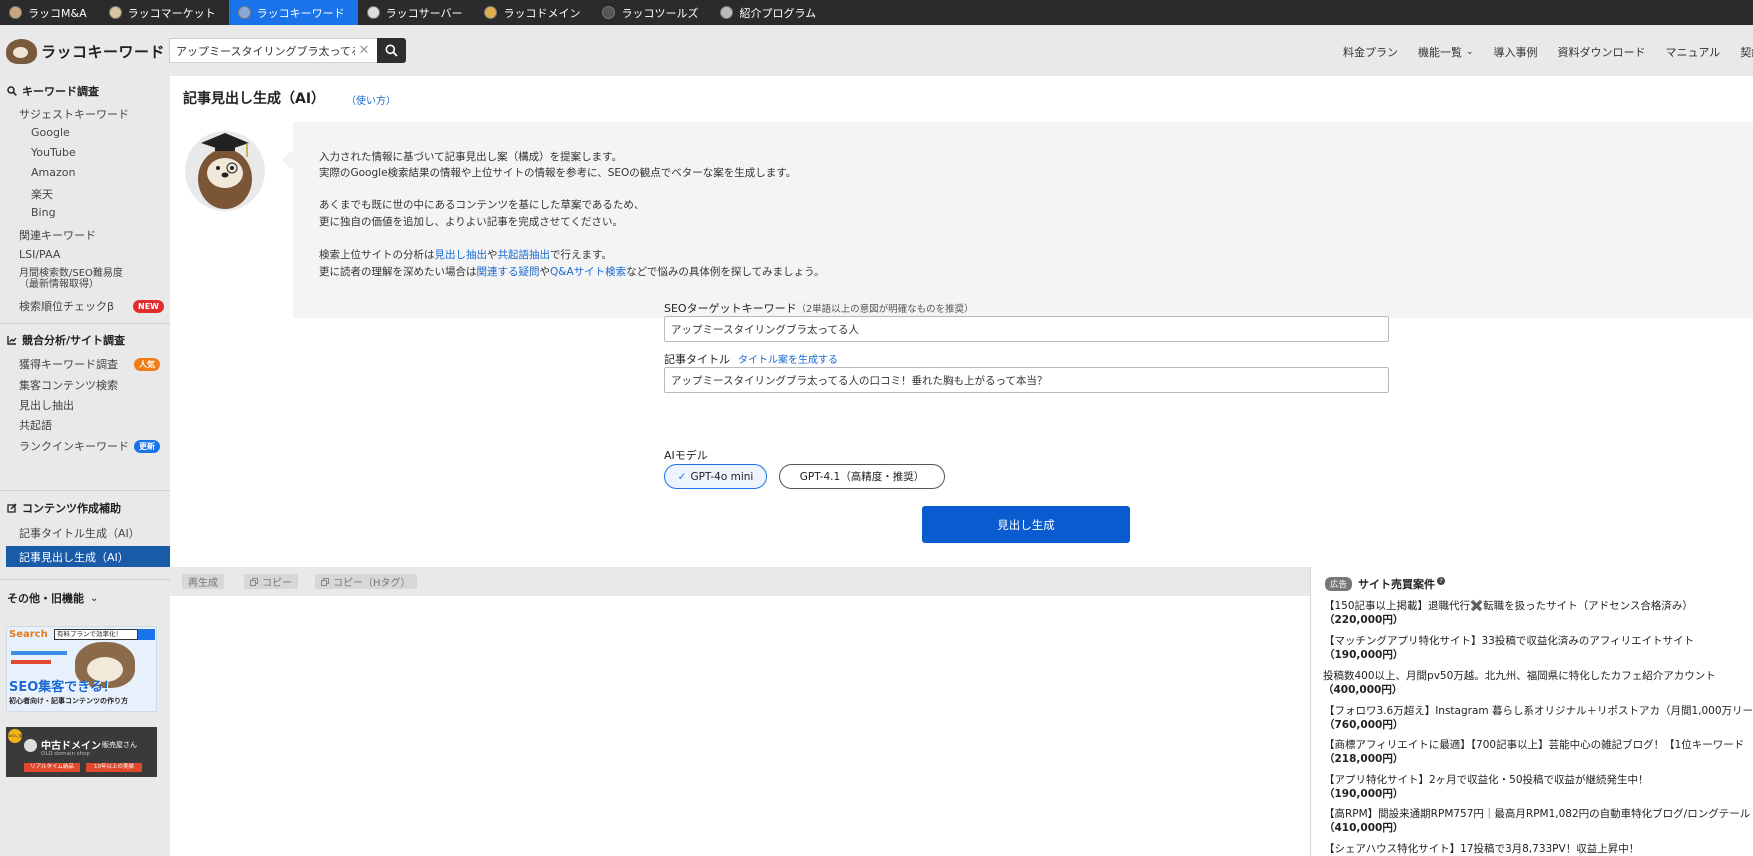  What do you see at coordinates (1026, 524) in the screenshot?
I see `generate-headings-button: 見出し生成` at bounding box center [1026, 524].